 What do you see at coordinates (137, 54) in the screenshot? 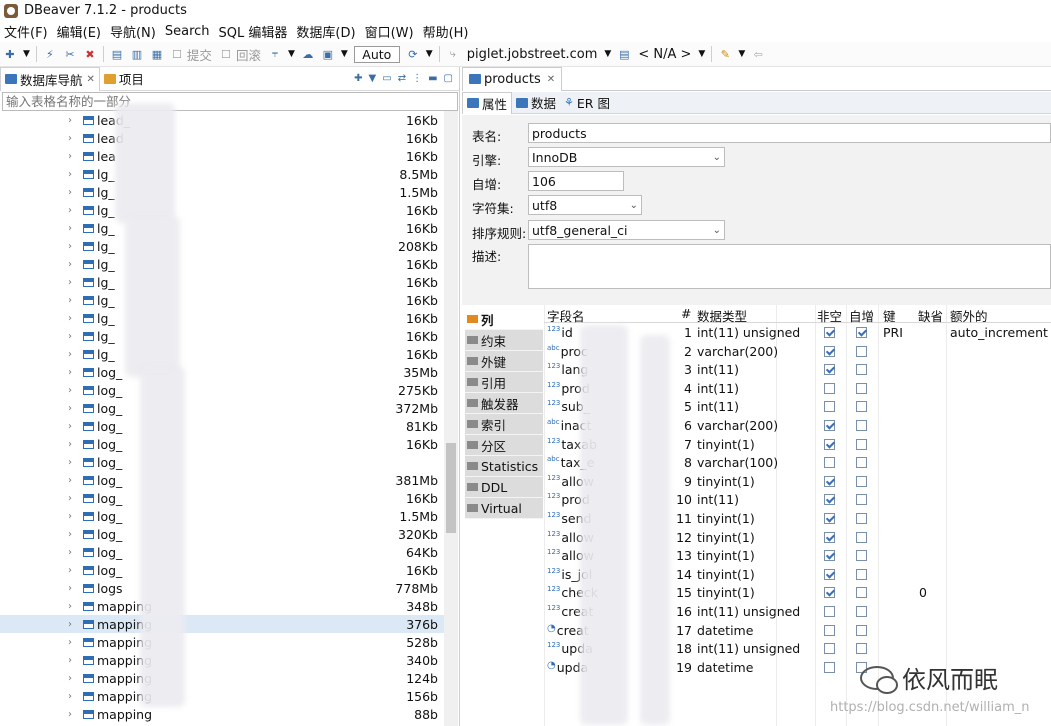
I see `new-script-icon: ▥` at bounding box center [137, 54].